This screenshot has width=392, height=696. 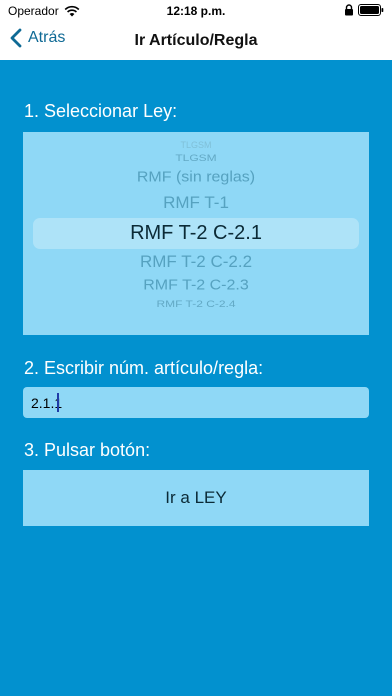 I want to click on picker-item: RMF (sin reglas), so click(x=196, y=177).